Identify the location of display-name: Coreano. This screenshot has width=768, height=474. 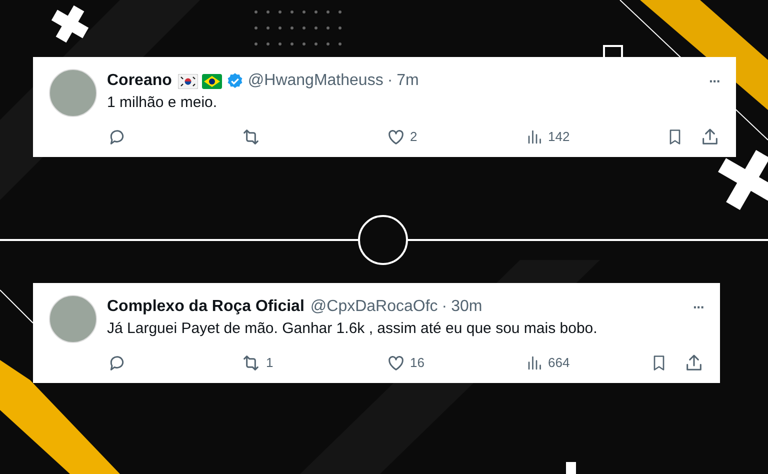
(139, 81).